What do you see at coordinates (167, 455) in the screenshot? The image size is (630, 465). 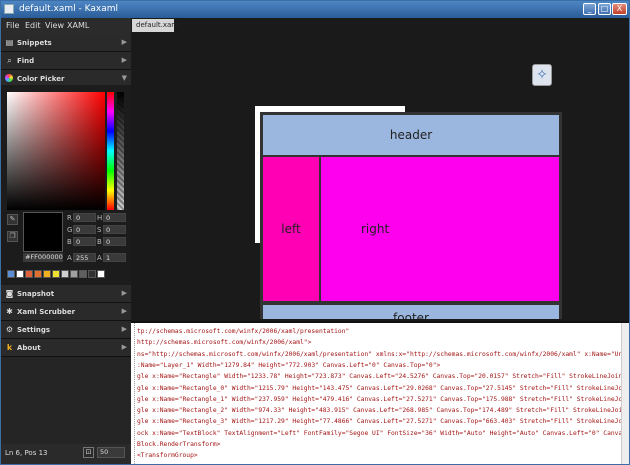 I see `code-line: <TransformGroup>` at bounding box center [167, 455].